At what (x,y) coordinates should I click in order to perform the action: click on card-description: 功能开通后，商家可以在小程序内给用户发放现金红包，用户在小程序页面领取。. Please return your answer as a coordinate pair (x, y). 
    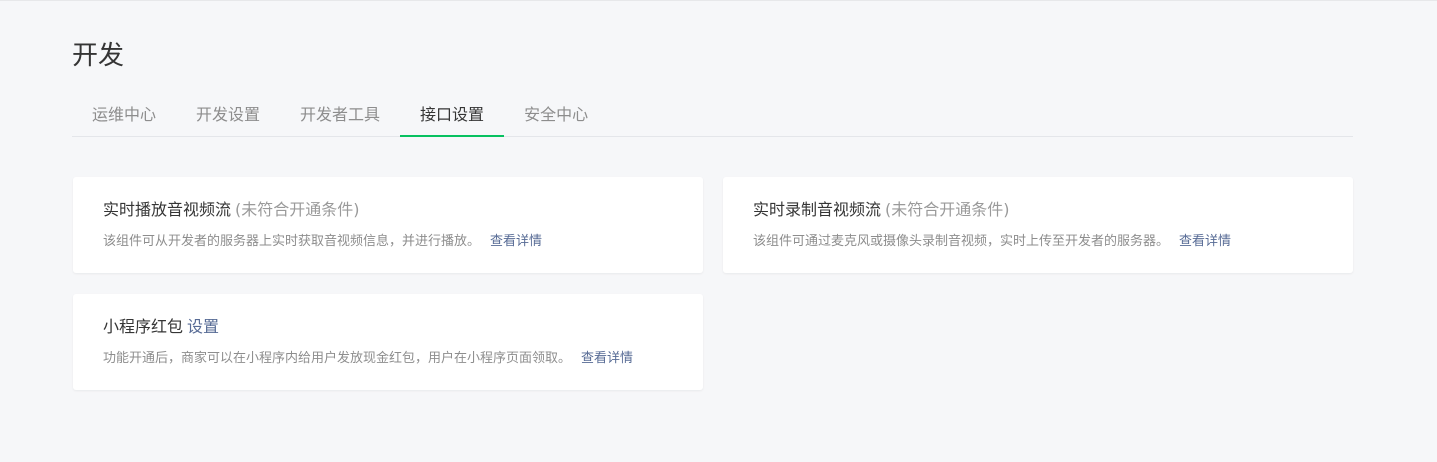
    Looking at the image, I should click on (337, 358).